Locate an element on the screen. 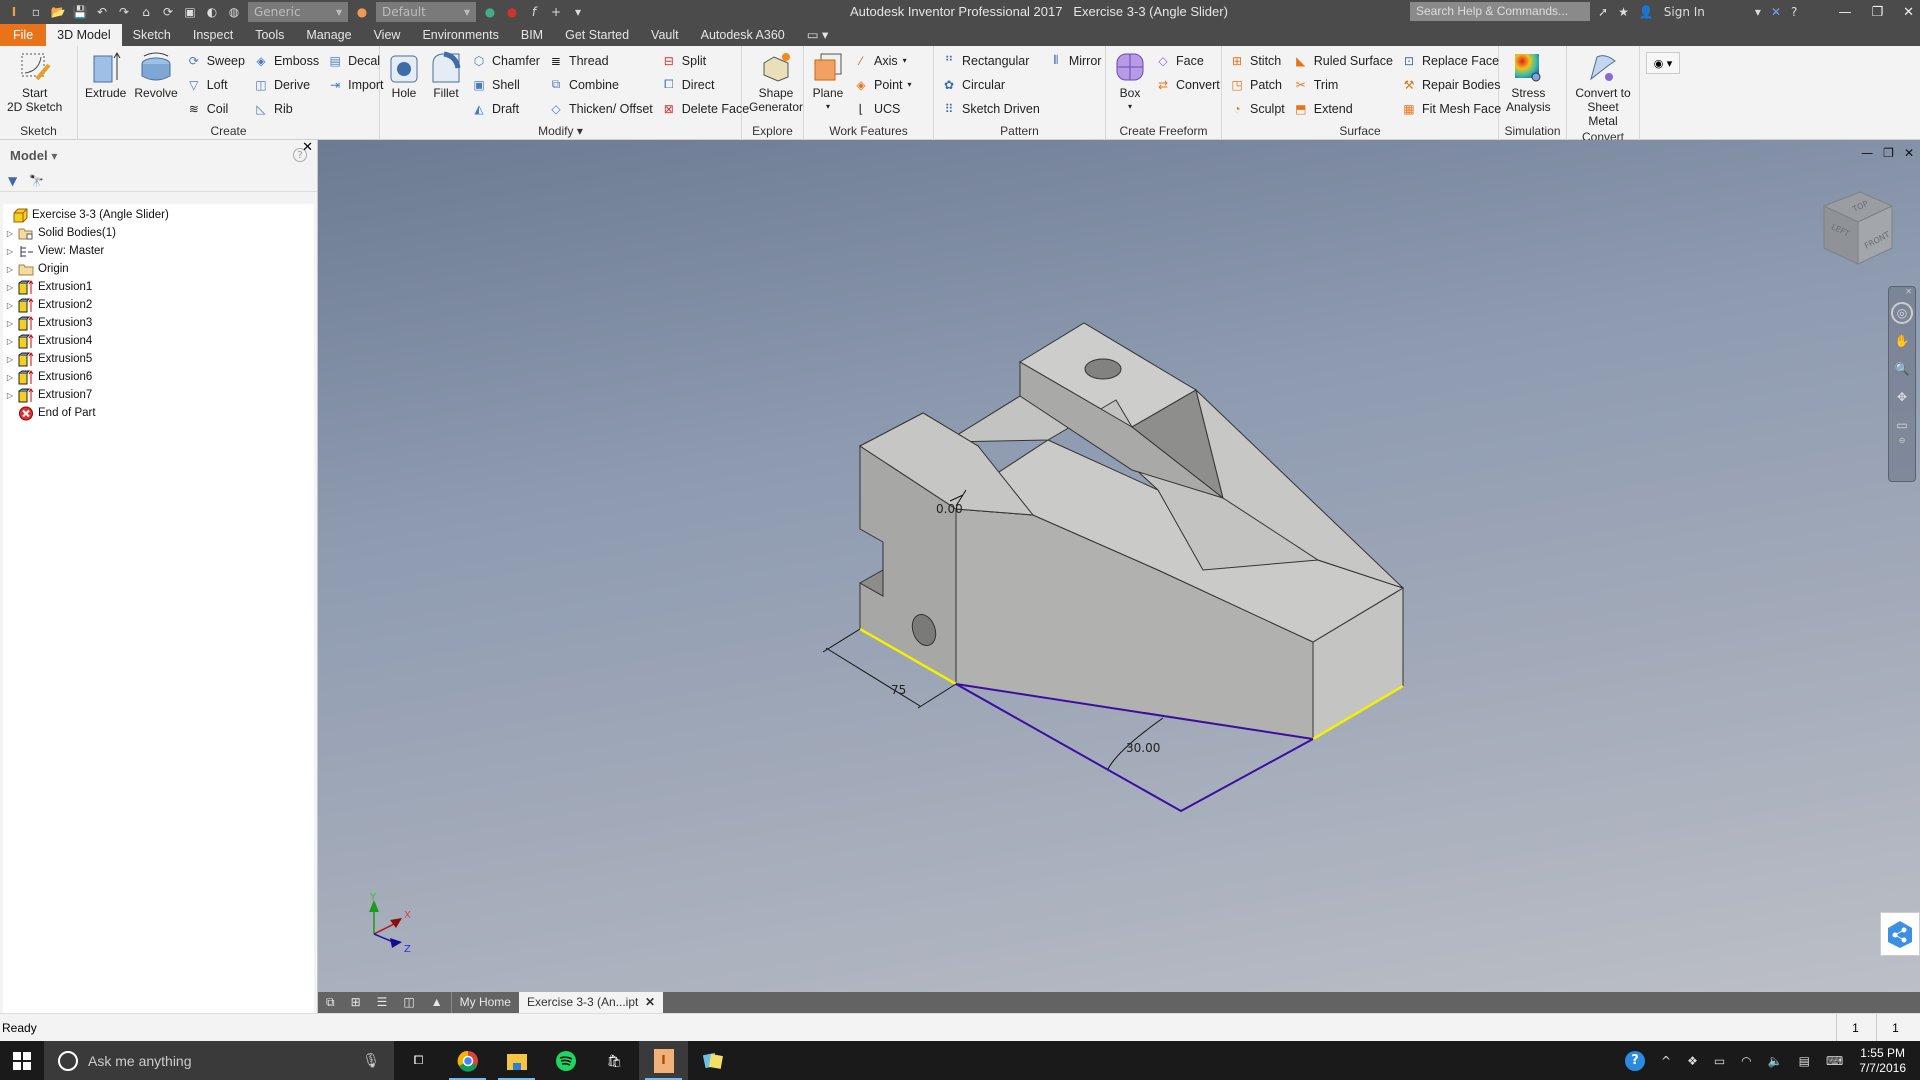 The height and width of the screenshot is (1080, 1920). chrome-icon is located at coordinates (467, 1060).